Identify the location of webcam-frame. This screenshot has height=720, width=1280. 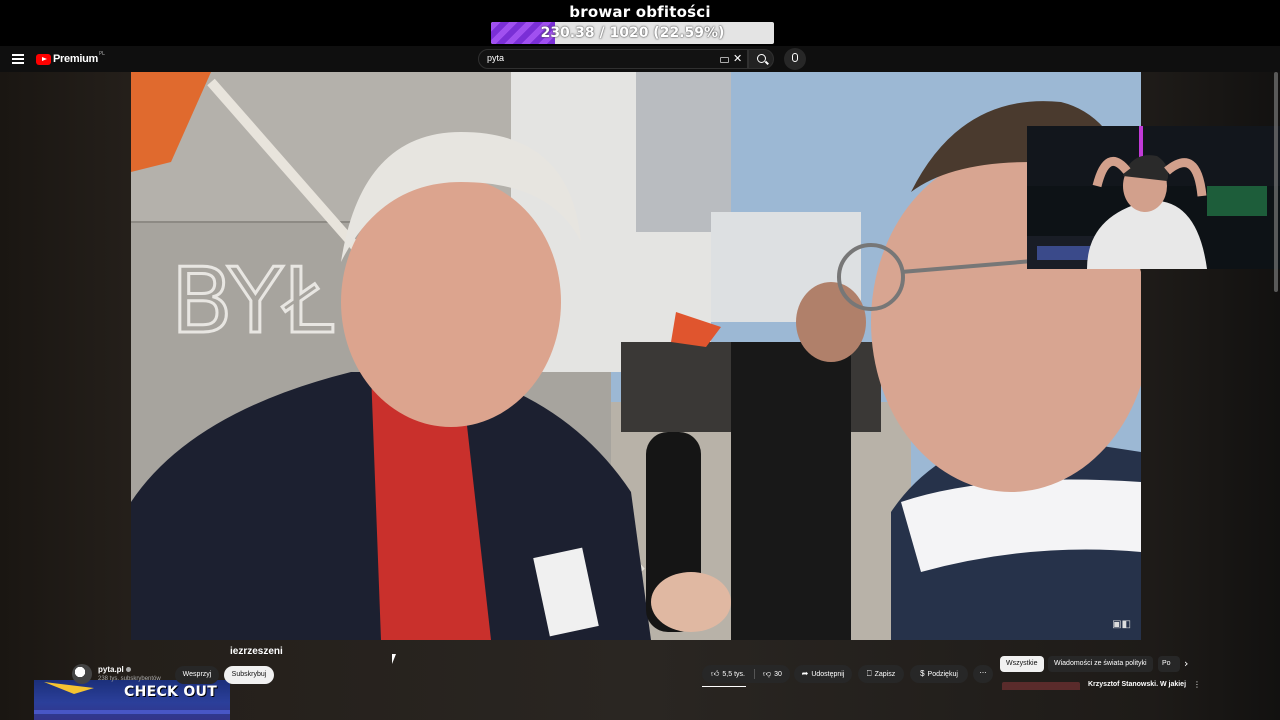
(1153, 197).